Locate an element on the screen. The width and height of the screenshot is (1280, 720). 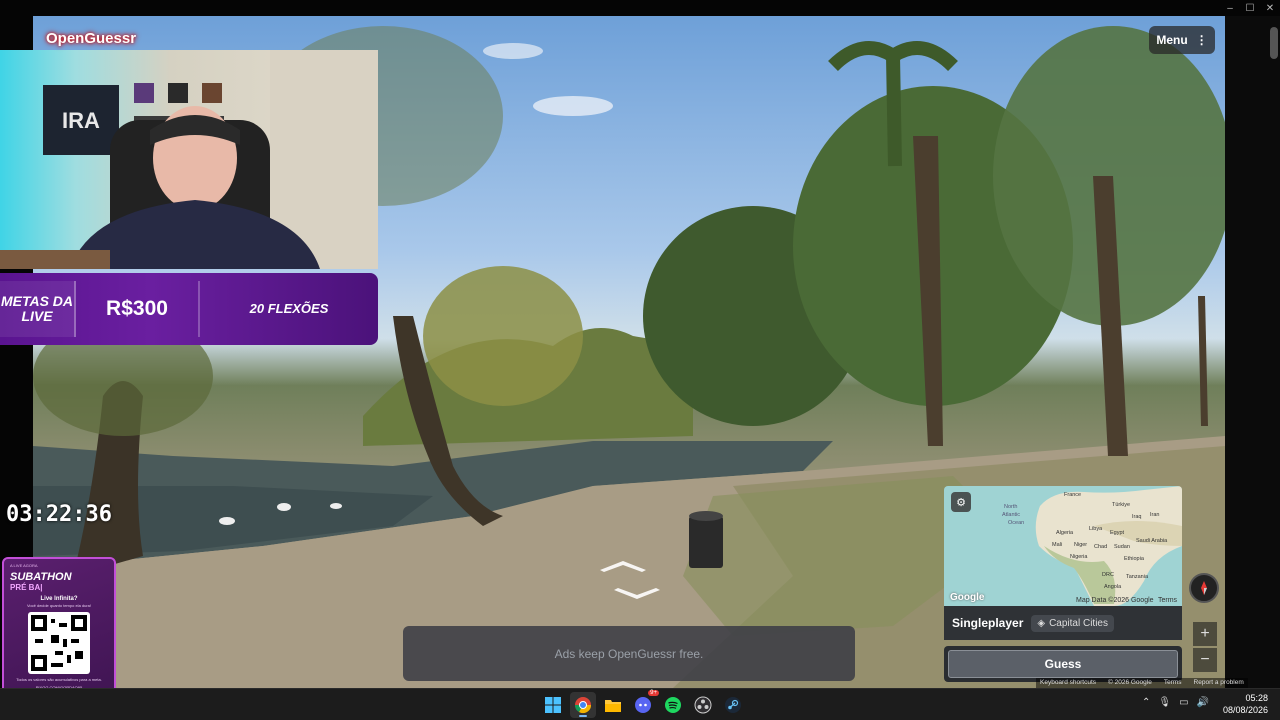
menu-button: Menu ⋮ is located at coordinates (1182, 40).